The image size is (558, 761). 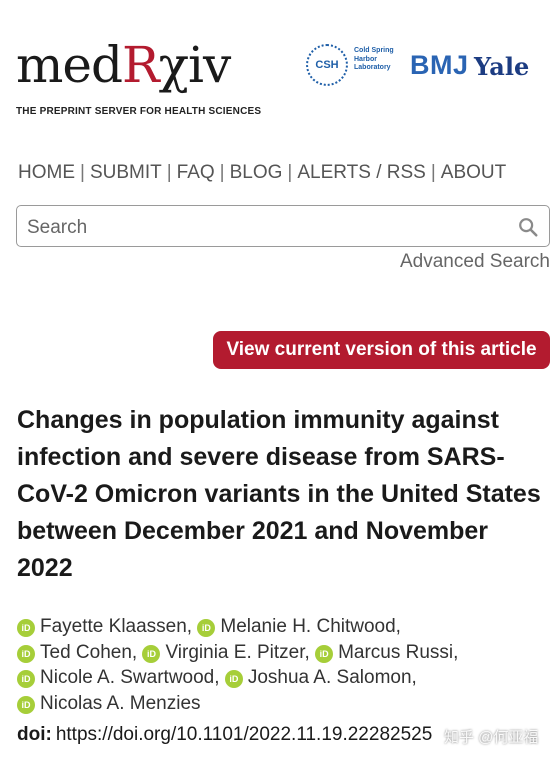 I want to click on nav-about: ABOUT, so click(x=473, y=172).